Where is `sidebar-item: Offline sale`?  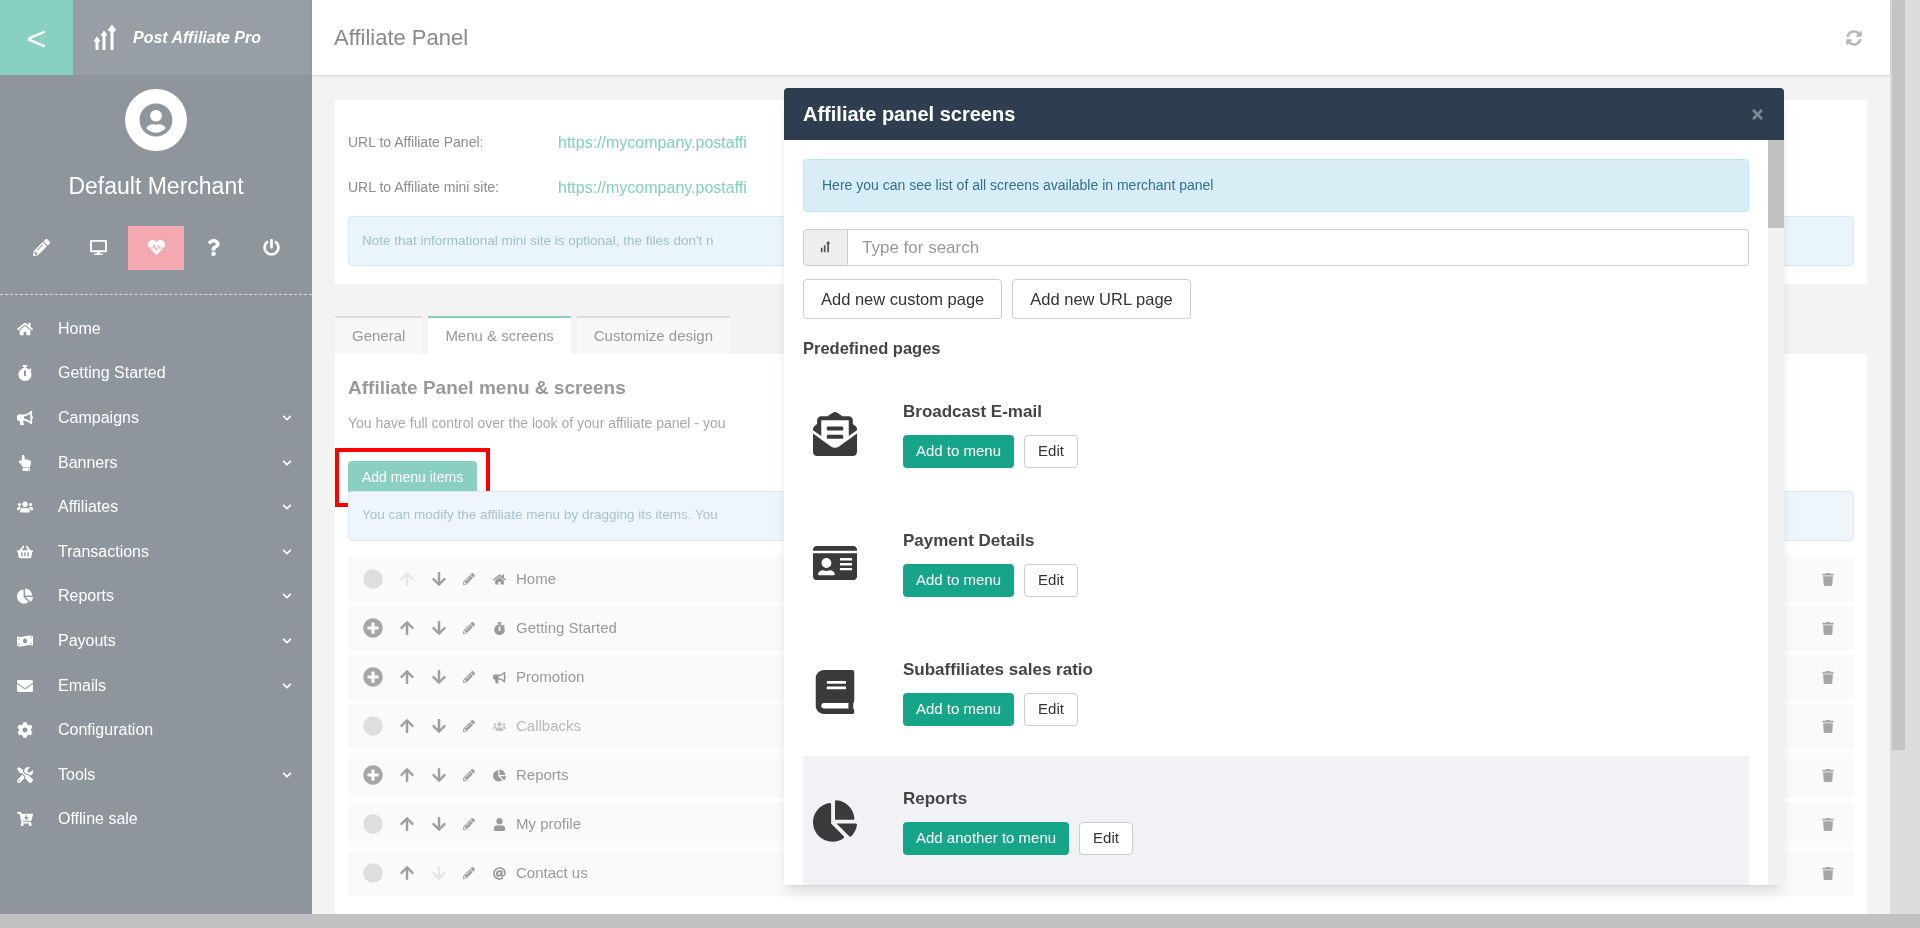 sidebar-item: Offline sale is located at coordinates (156, 819).